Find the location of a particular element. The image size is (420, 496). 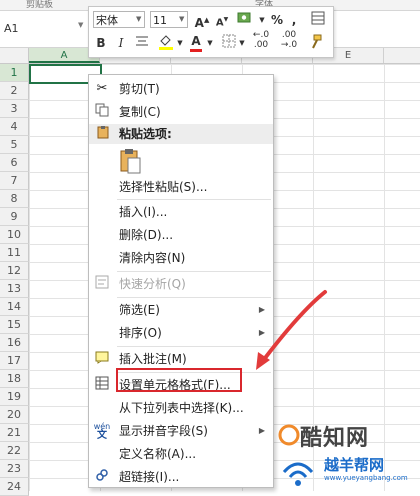

menu-item-cut: ✂ 剪切(T) is located at coordinates (181, 89).